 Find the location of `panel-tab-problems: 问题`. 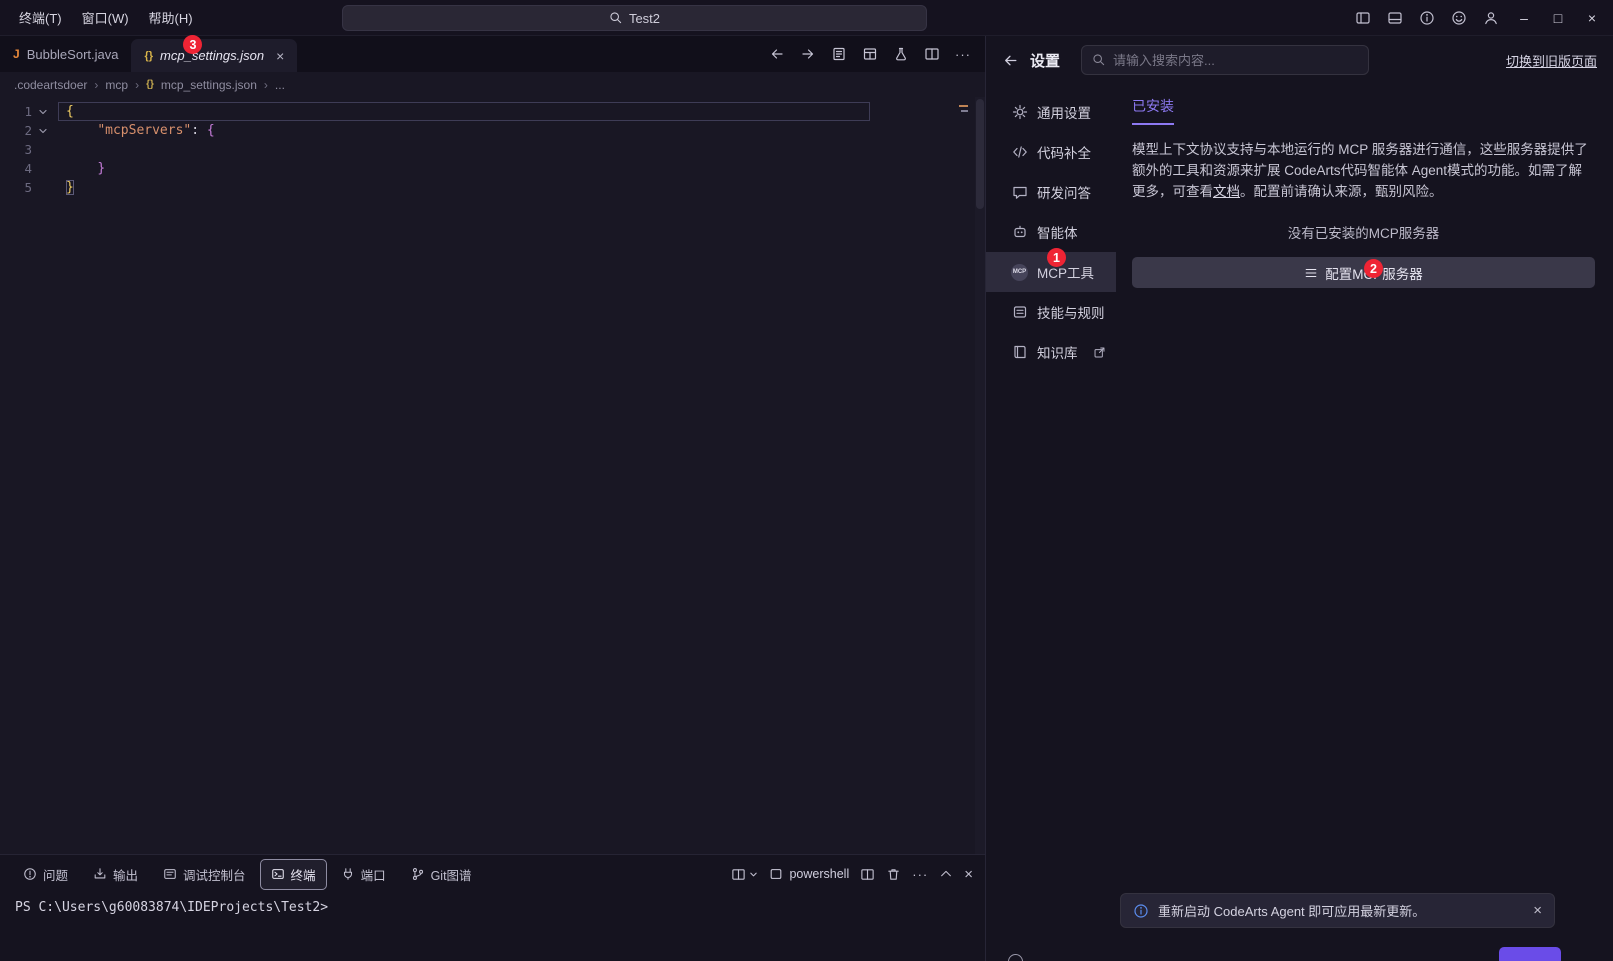

panel-tab-problems: 问题 is located at coordinates (45, 874).